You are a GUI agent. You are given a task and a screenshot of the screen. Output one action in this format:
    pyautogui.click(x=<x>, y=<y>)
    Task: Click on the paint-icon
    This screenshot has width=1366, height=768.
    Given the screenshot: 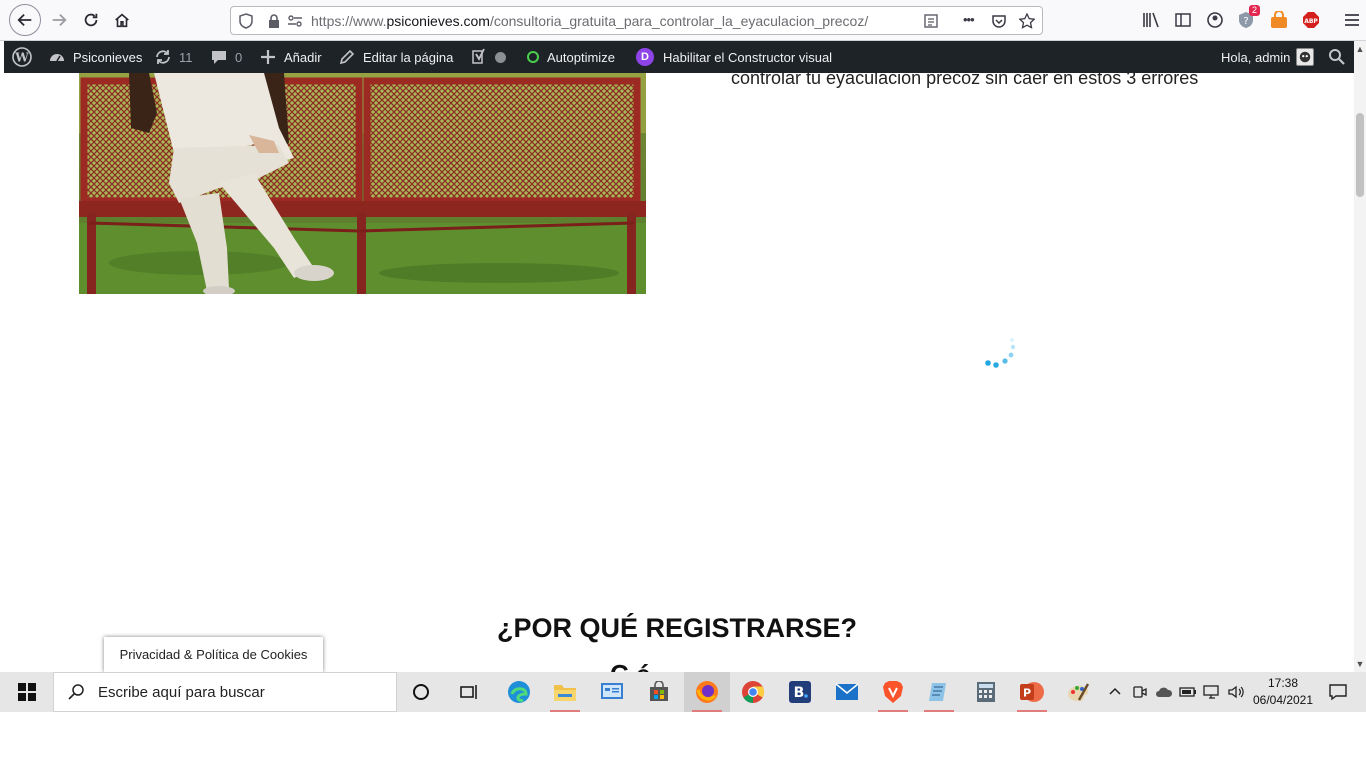 What is the action you would take?
    pyautogui.click(x=1079, y=692)
    